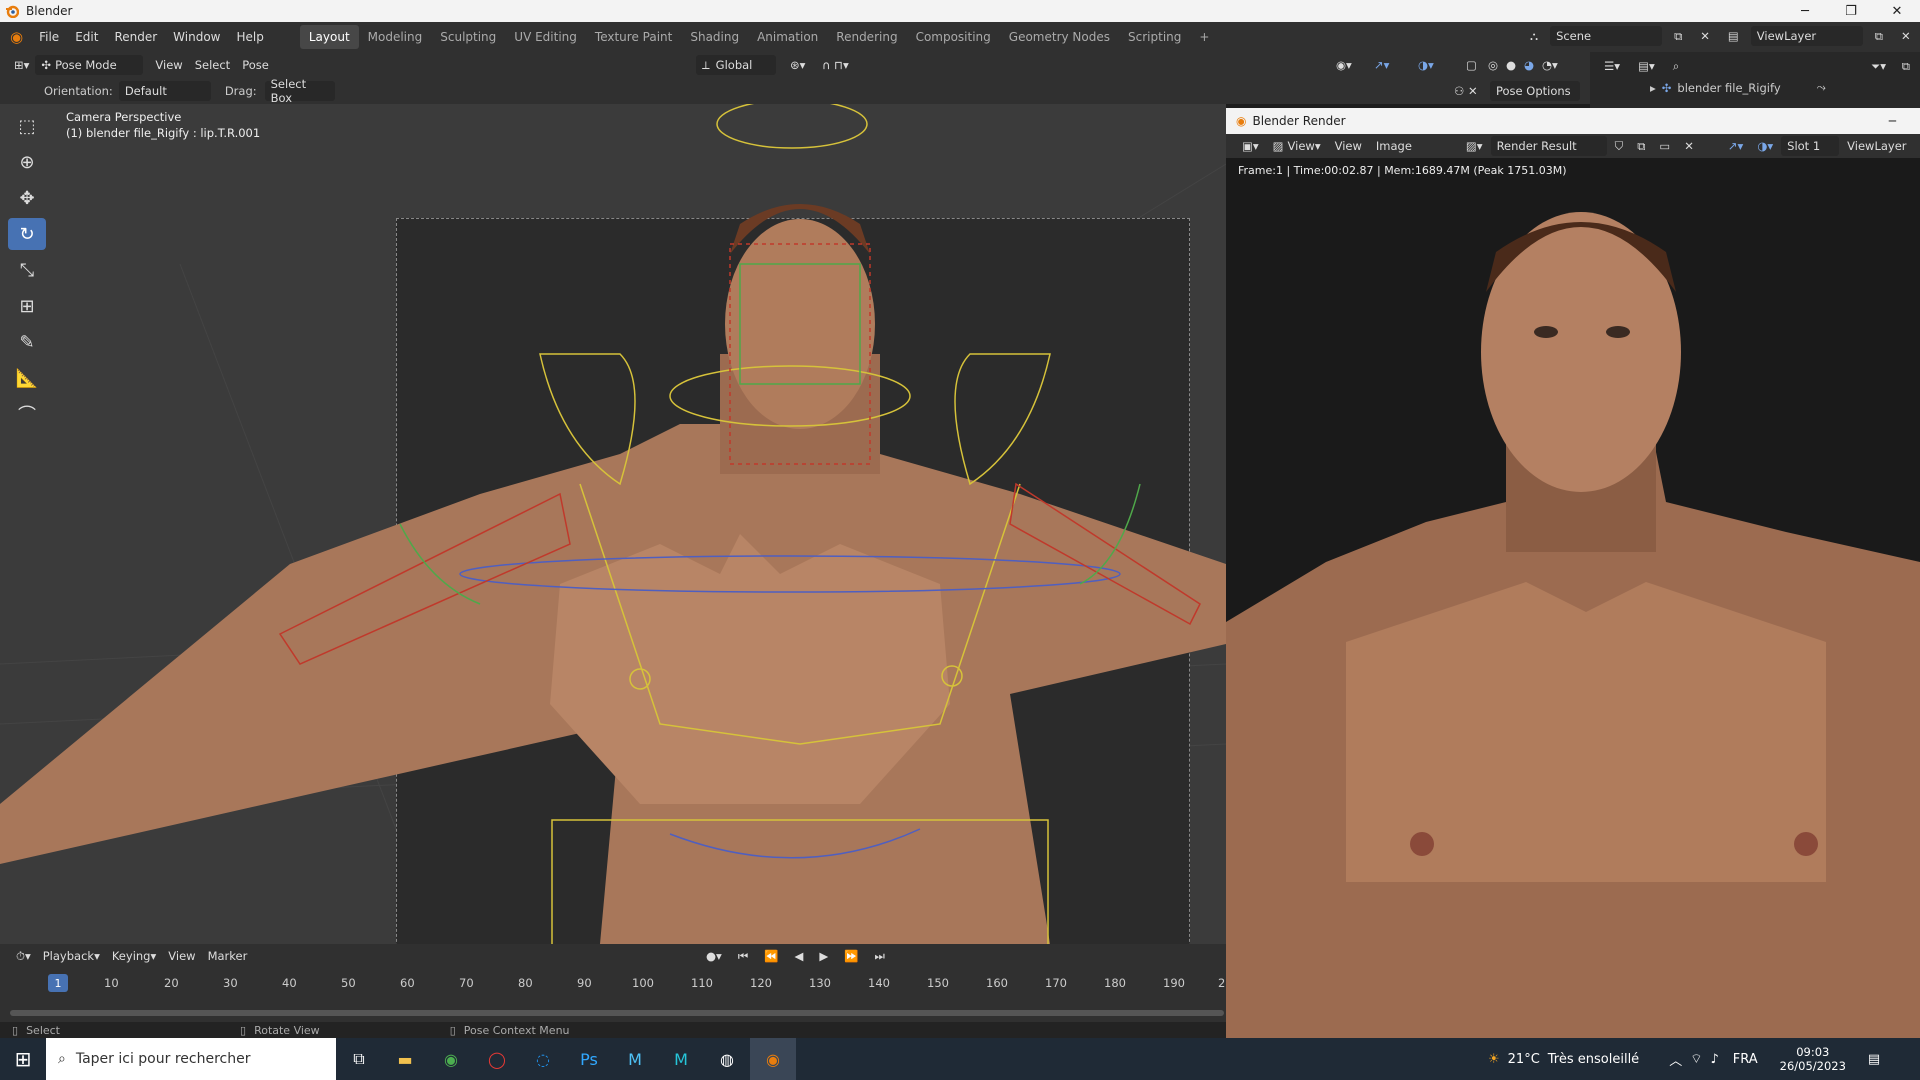  What do you see at coordinates (255, 65) in the screenshot?
I see `menu-pose: Pose` at bounding box center [255, 65].